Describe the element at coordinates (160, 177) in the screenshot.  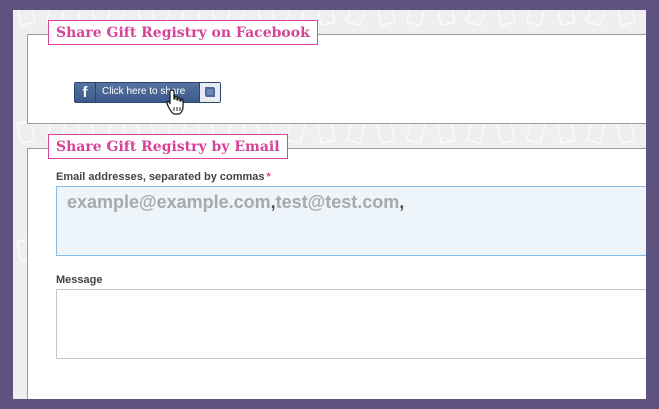
I see `emails-label-text: Email addresses, separated by commas` at that location.